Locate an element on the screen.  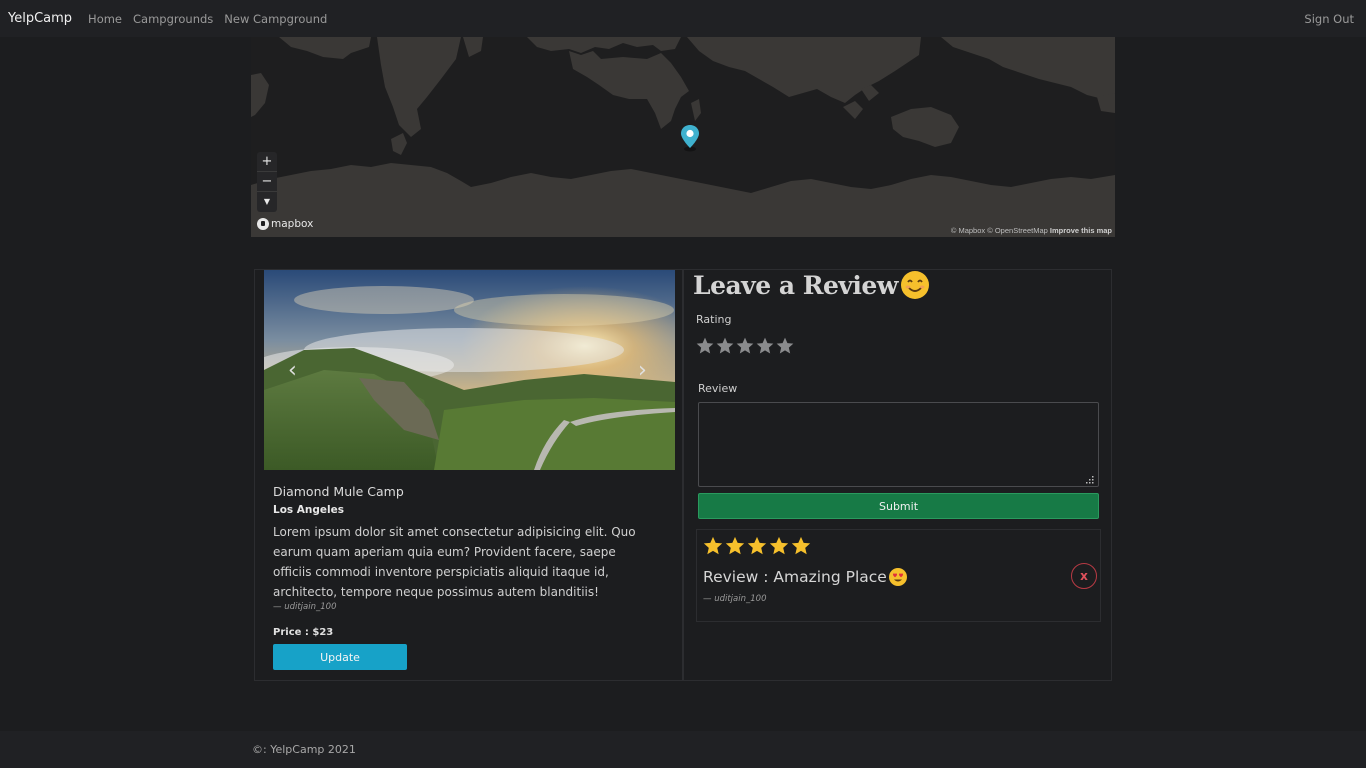
zoom-out-button: − is located at coordinates (267, 182).